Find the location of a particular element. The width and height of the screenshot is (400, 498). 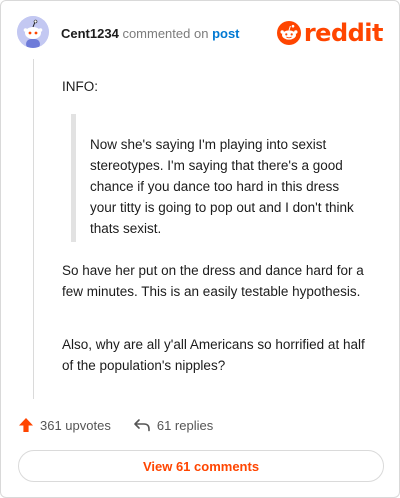

reply-arrow-icon is located at coordinates (142, 425).